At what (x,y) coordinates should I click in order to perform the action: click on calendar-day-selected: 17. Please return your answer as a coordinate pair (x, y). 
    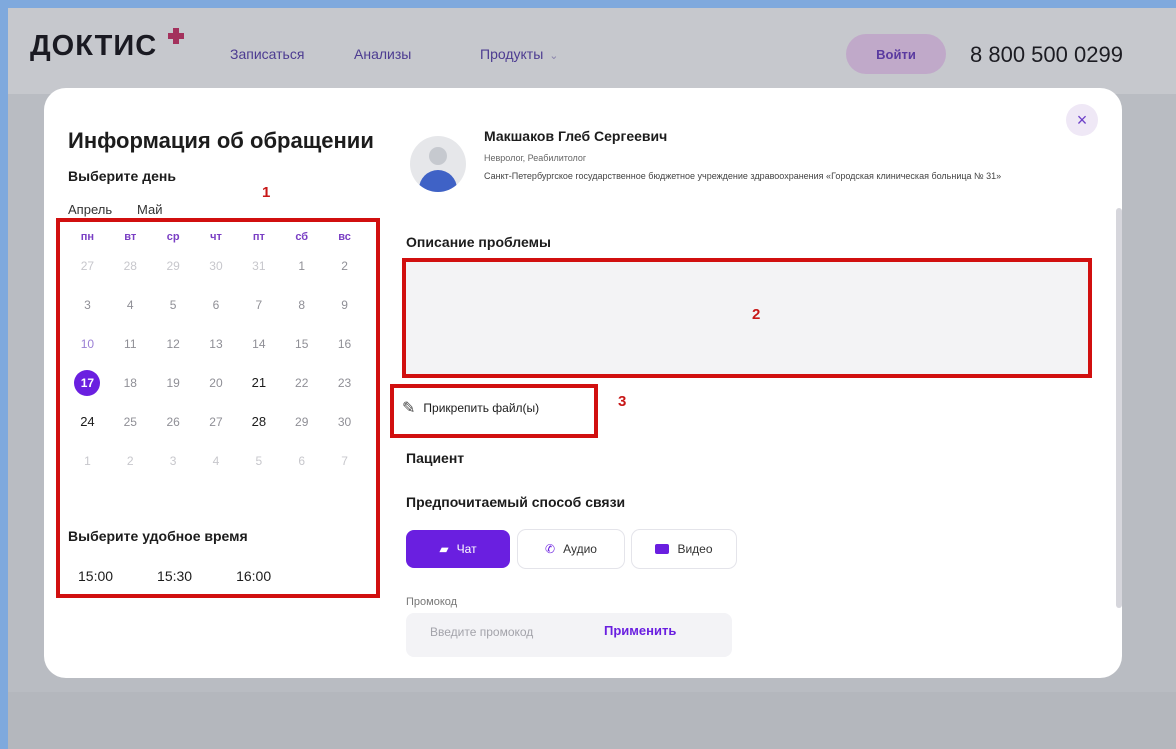
    Looking at the image, I should click on (87, 382).